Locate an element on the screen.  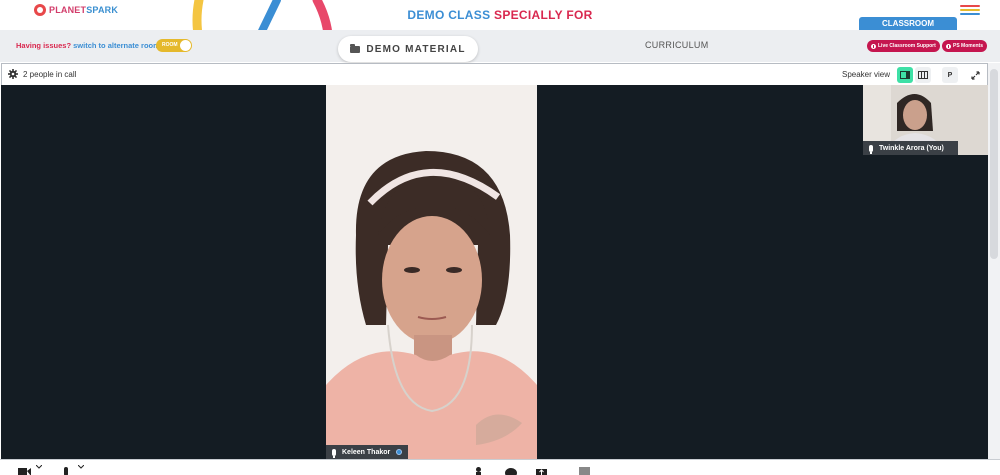
toggle-knob is located at coordinates (185, 45).